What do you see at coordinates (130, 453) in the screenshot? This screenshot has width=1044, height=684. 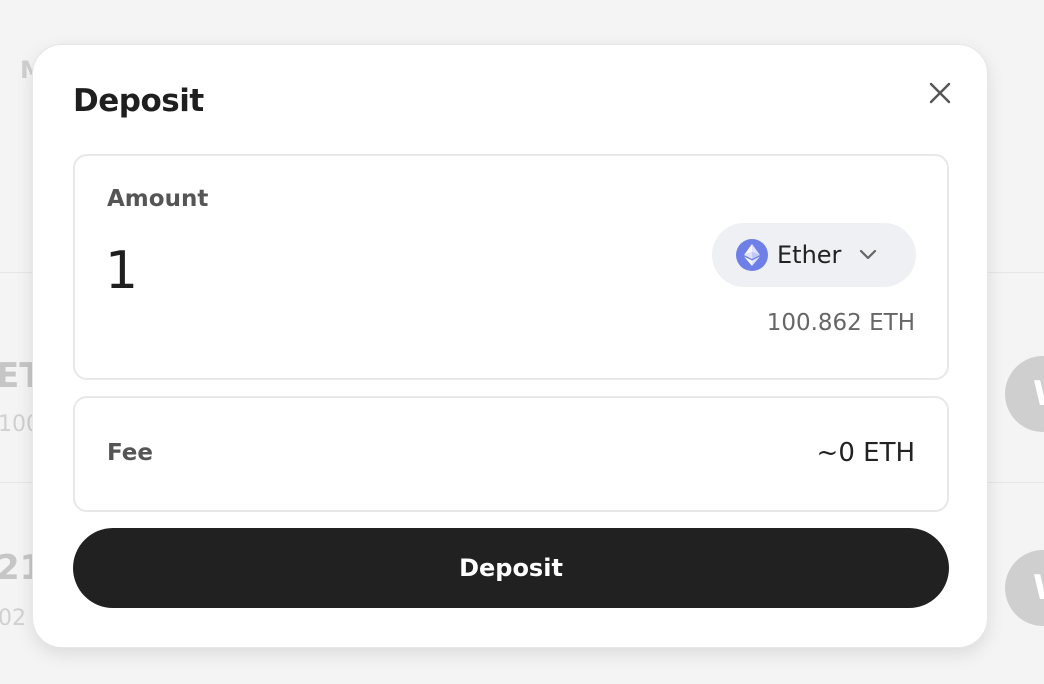 I see `fee-label: Fee` at bounding box center [130, 453].